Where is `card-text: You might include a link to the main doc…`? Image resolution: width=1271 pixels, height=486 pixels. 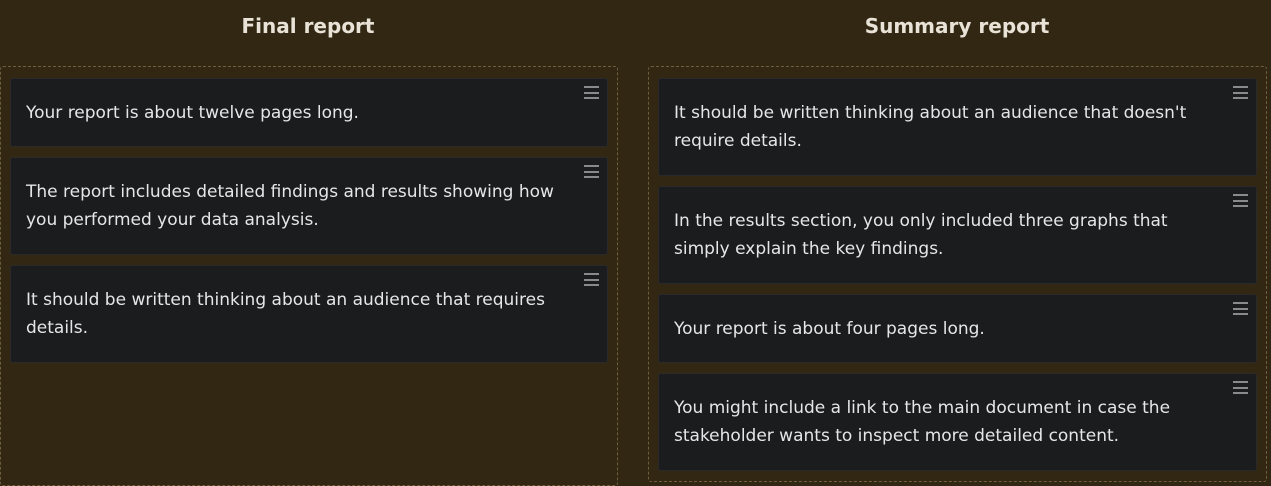
card-text: You might include a link to the main doc… is located at coordinates (922, 422).